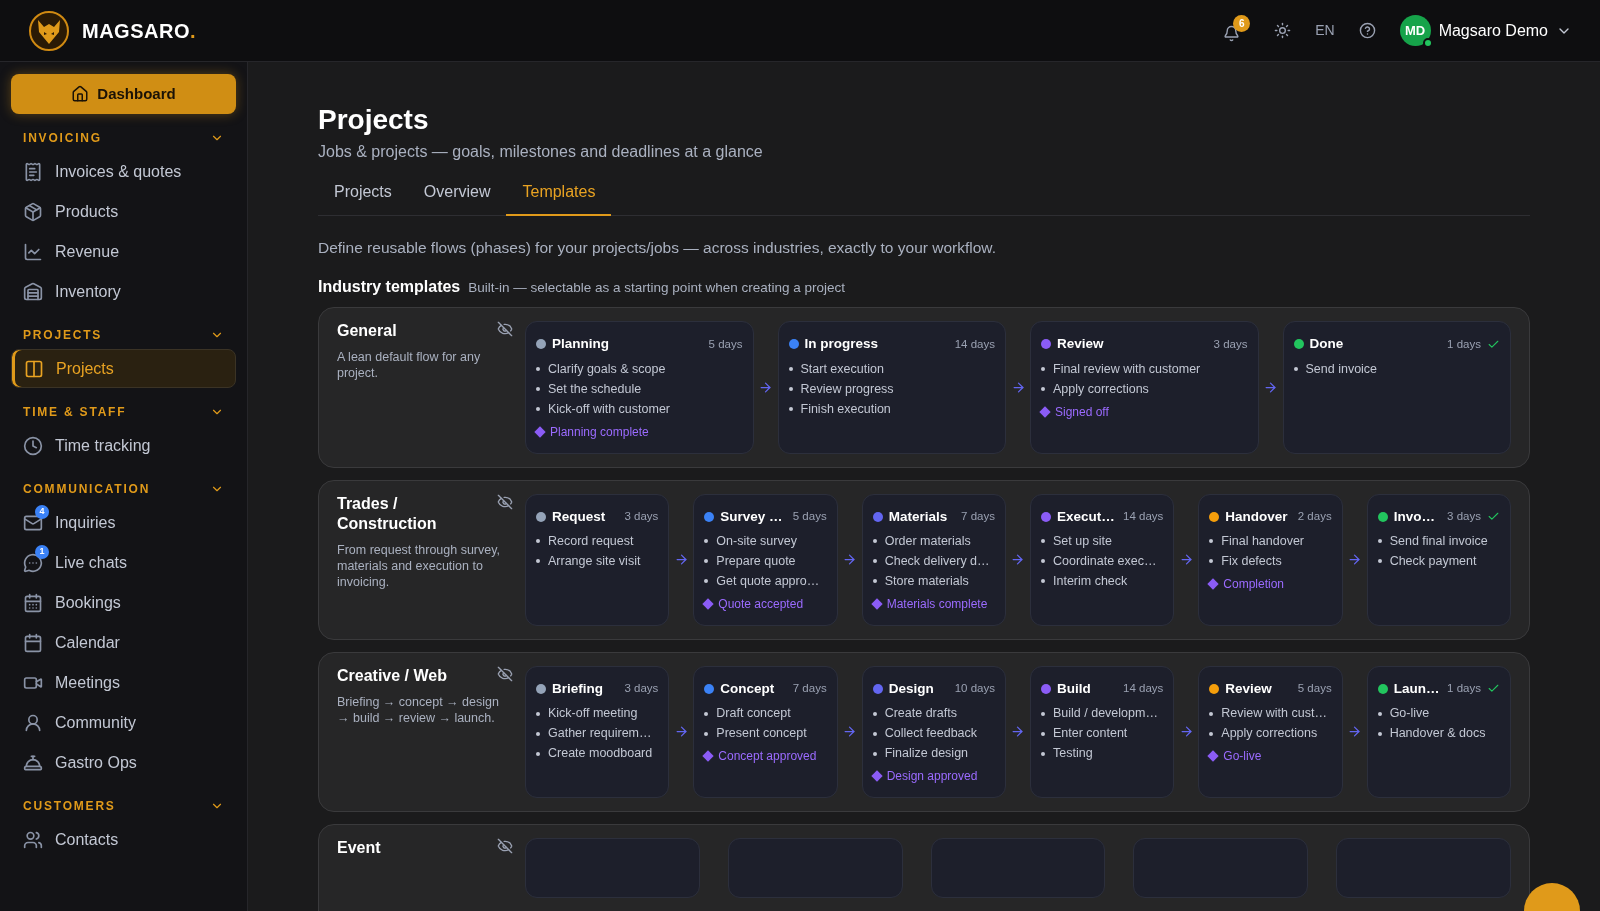 This screenshot has height=911, width=1600. Describe the element at coordinates (363, 196) in the screenshot. I see `tab: Projects` at that location.